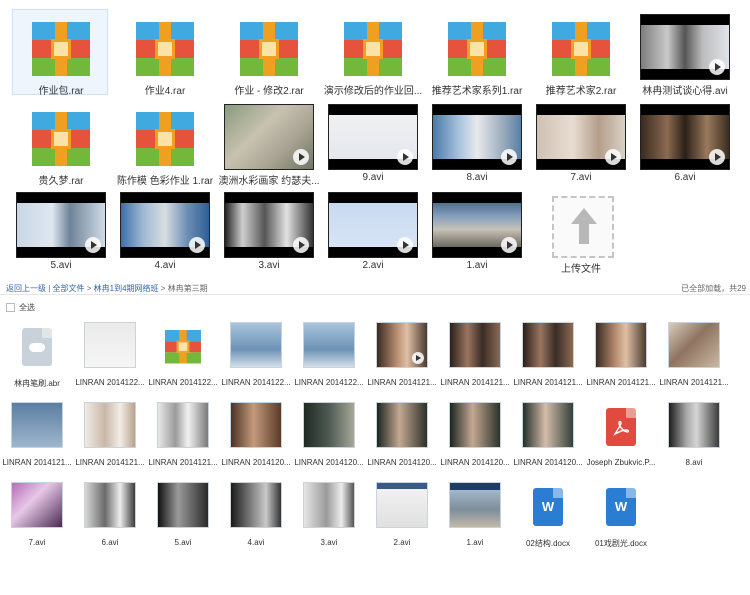 The height and width of the screenshot is (595, 750). I want to click on file-label: 7.avi, so click(581, 177).